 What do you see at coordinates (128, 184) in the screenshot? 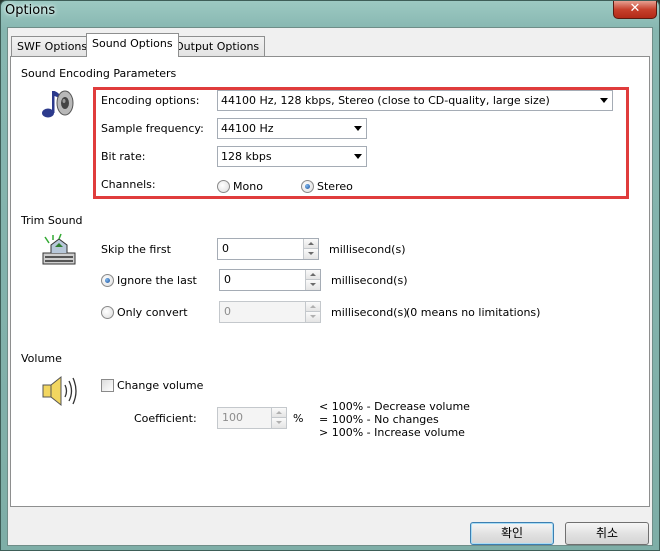
I see `channels-label: Channels:` at bounding box center [128, 184].